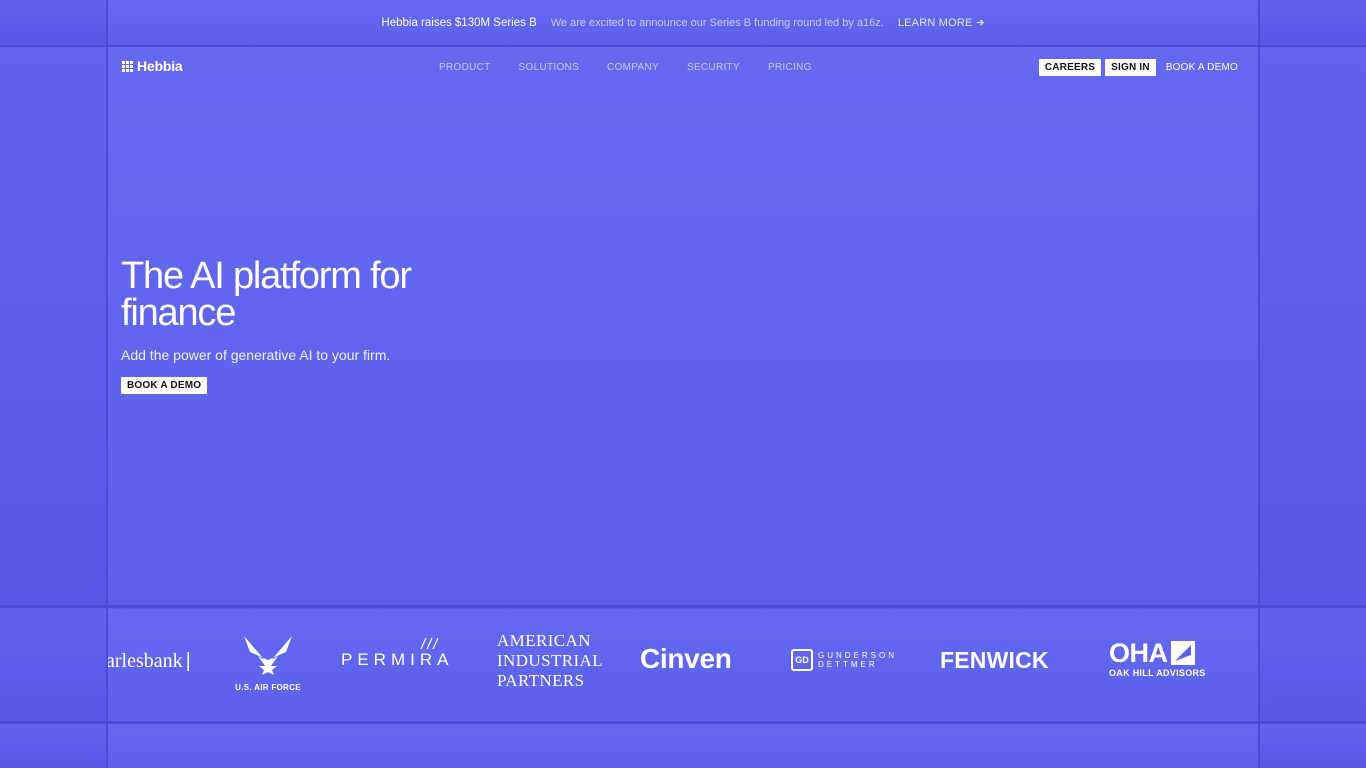 Image resolution: width=1366 pixels, height=768 pixels. Describe the element at coordinates (1202, 67) in the screenshot. I see `book-demo-nav-button: BOOK A DEMO` at that location.